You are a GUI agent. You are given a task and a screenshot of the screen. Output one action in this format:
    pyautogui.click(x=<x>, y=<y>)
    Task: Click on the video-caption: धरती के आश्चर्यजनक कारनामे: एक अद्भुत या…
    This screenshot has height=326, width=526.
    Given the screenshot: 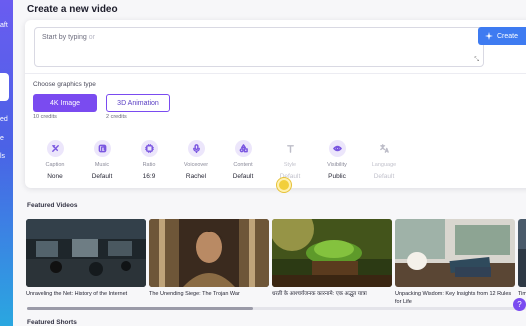 What is the action you would take?
    pyautogui.click(x=332, y=294)
    